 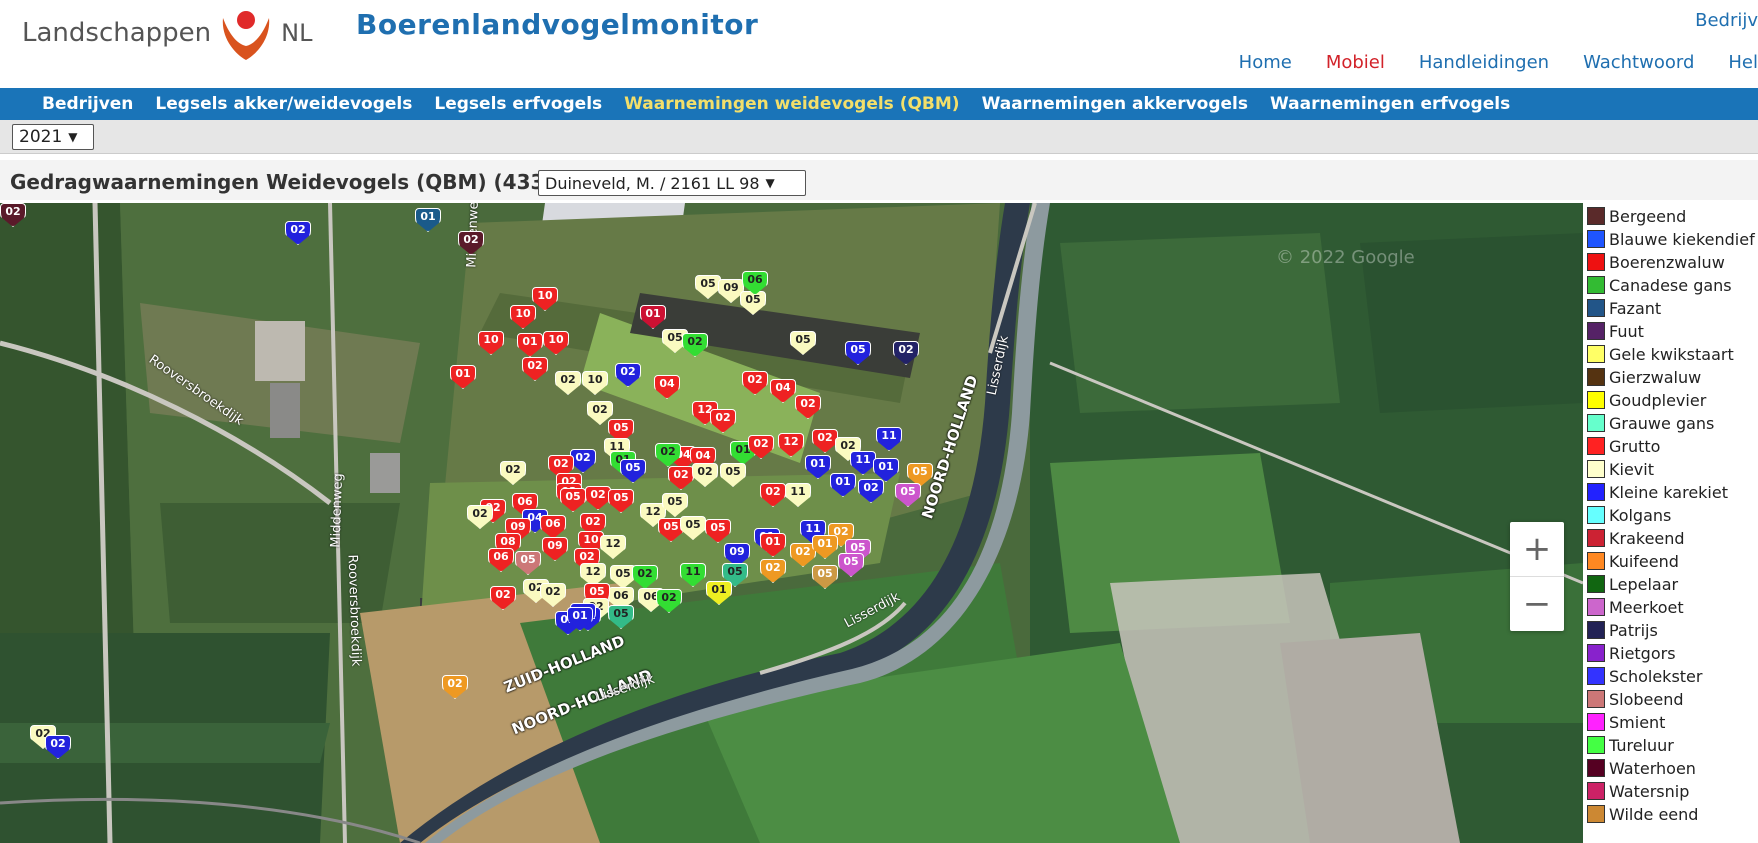 What do you see at coordinates (555, 549) in the screenshot?
I see `map-marker: 09` at bounding box center [555, 549].